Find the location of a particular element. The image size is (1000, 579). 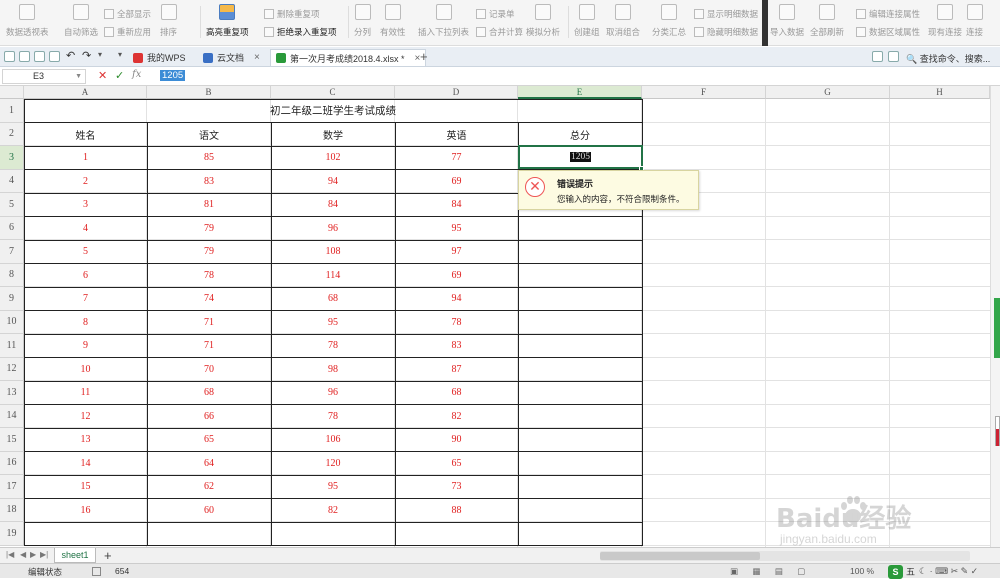

reapply-button: 重新应用 is located at coordinates (127, 32).